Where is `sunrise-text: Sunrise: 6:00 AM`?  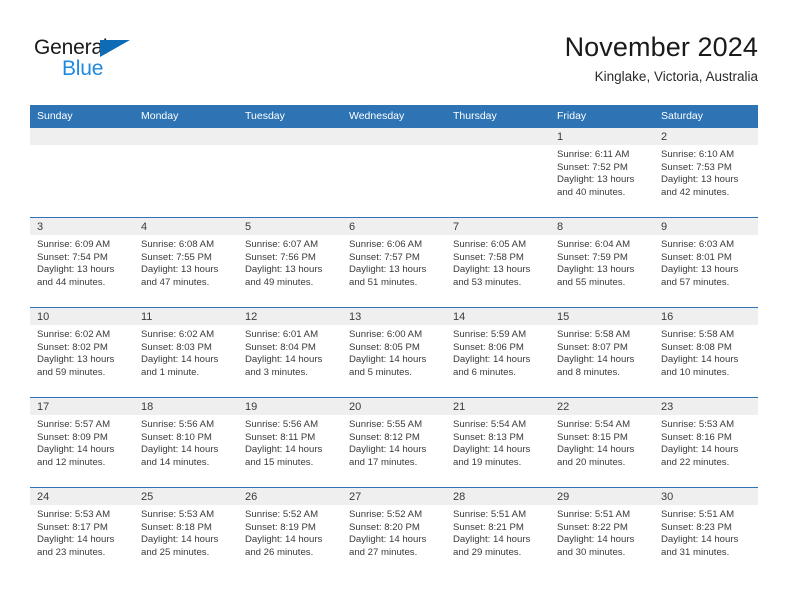
sunrise-text: Sunrise: 6:00 AM is located at coordinates (386, 334).